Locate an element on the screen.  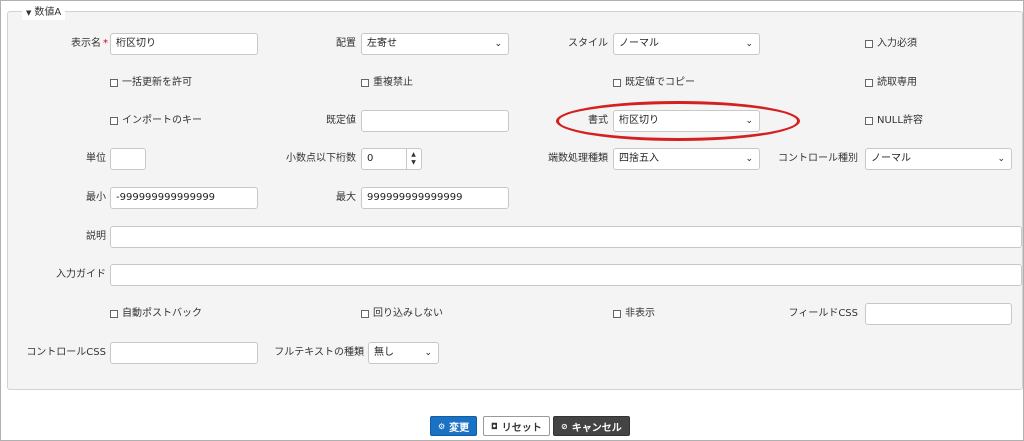
readonly-checkbox: 読取専用 is located at coordinates (891, 83).